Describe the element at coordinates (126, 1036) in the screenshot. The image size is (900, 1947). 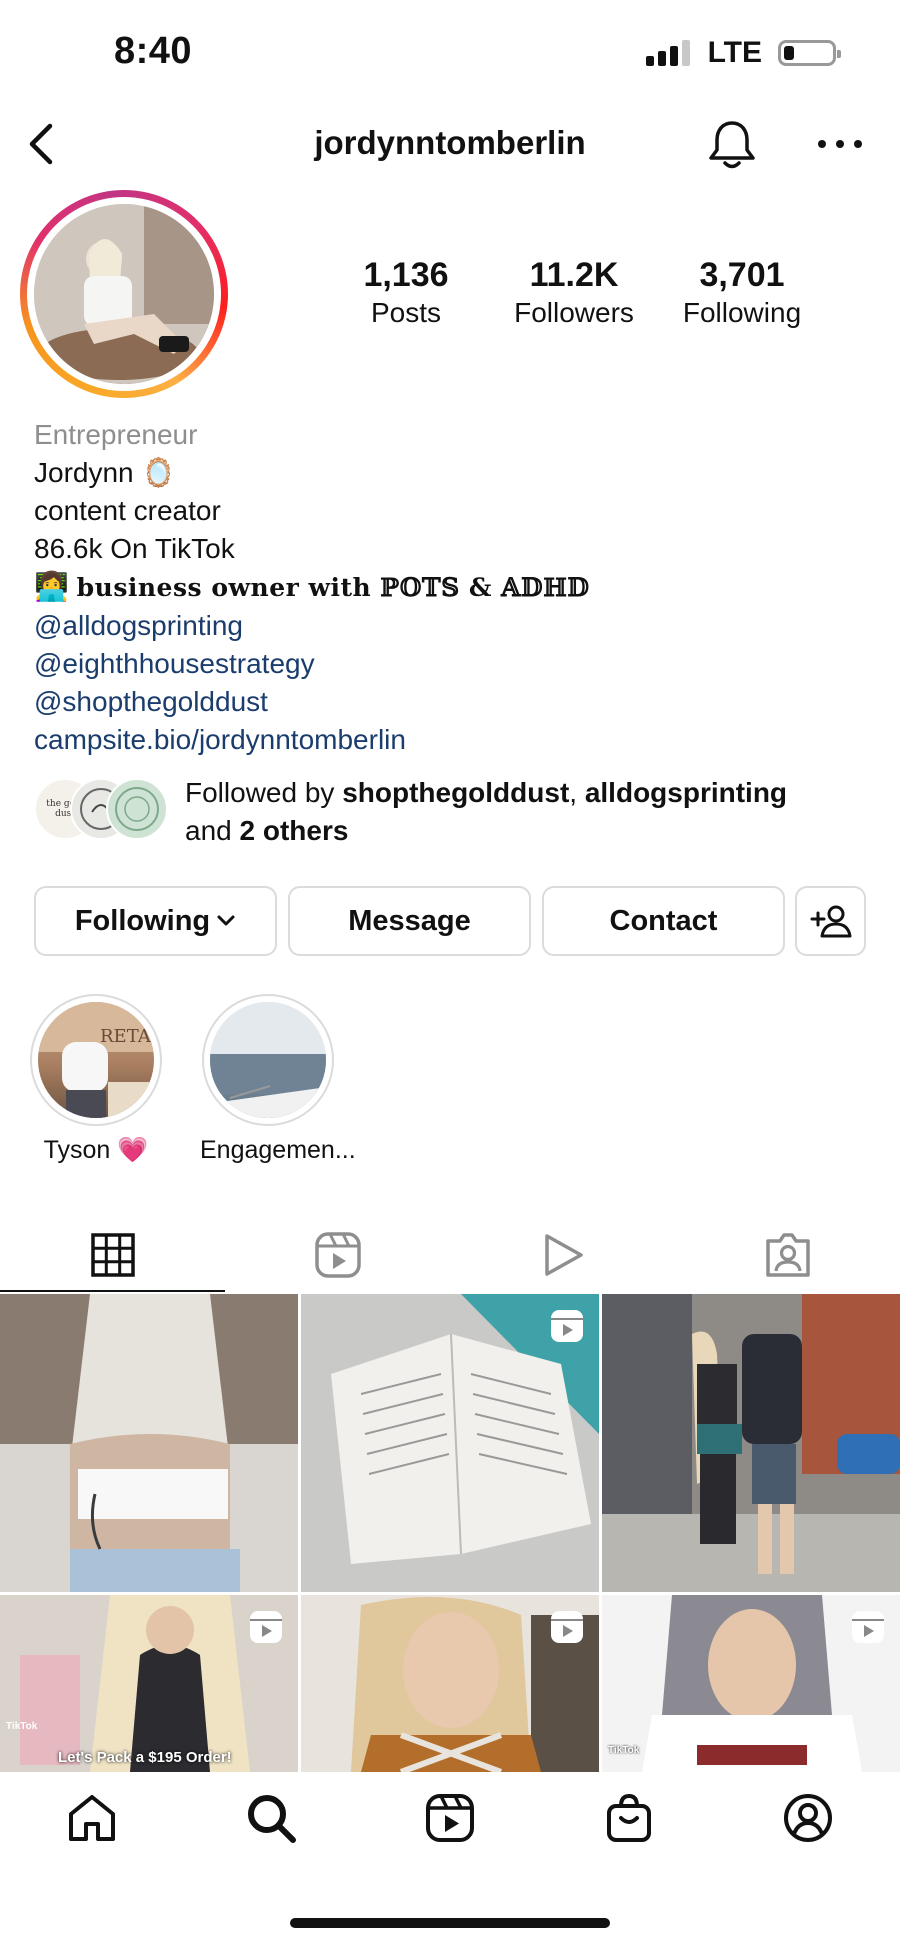
I see `svg-text: RETA` at that location.